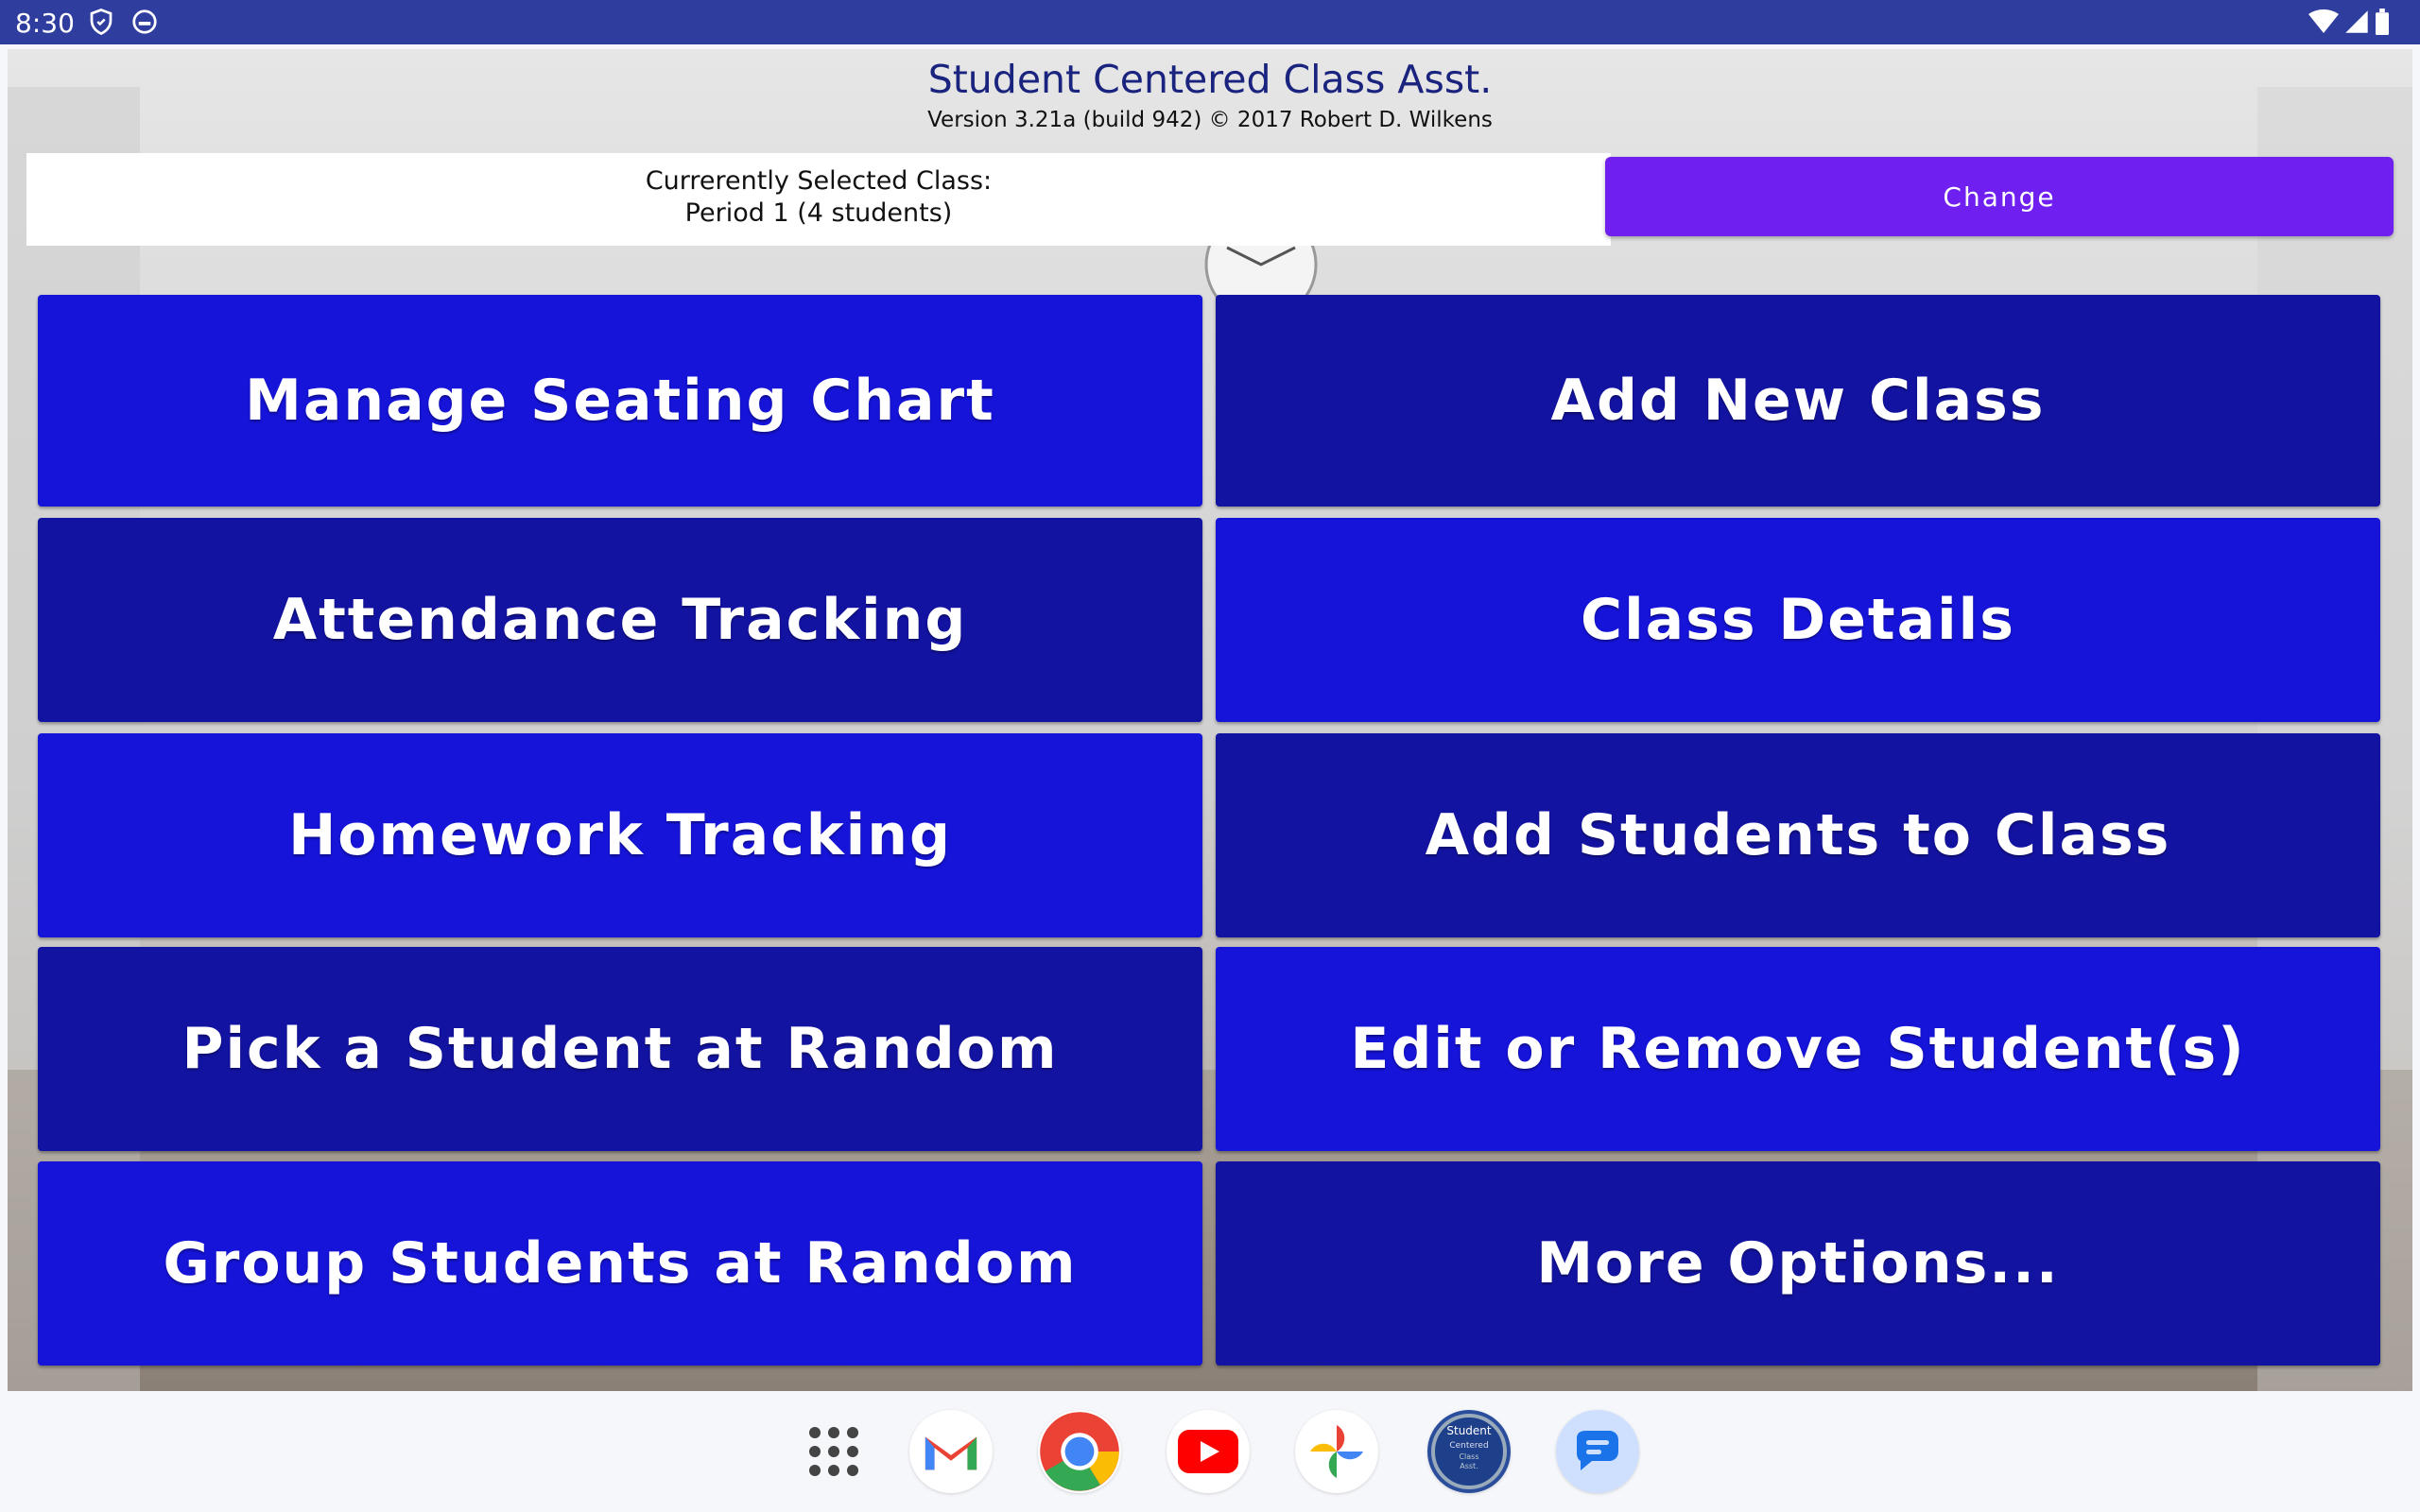  What do you see at coordinates (101, 24) in the screenshot?
I see `shield-icon` at bounding box center [101, 24].